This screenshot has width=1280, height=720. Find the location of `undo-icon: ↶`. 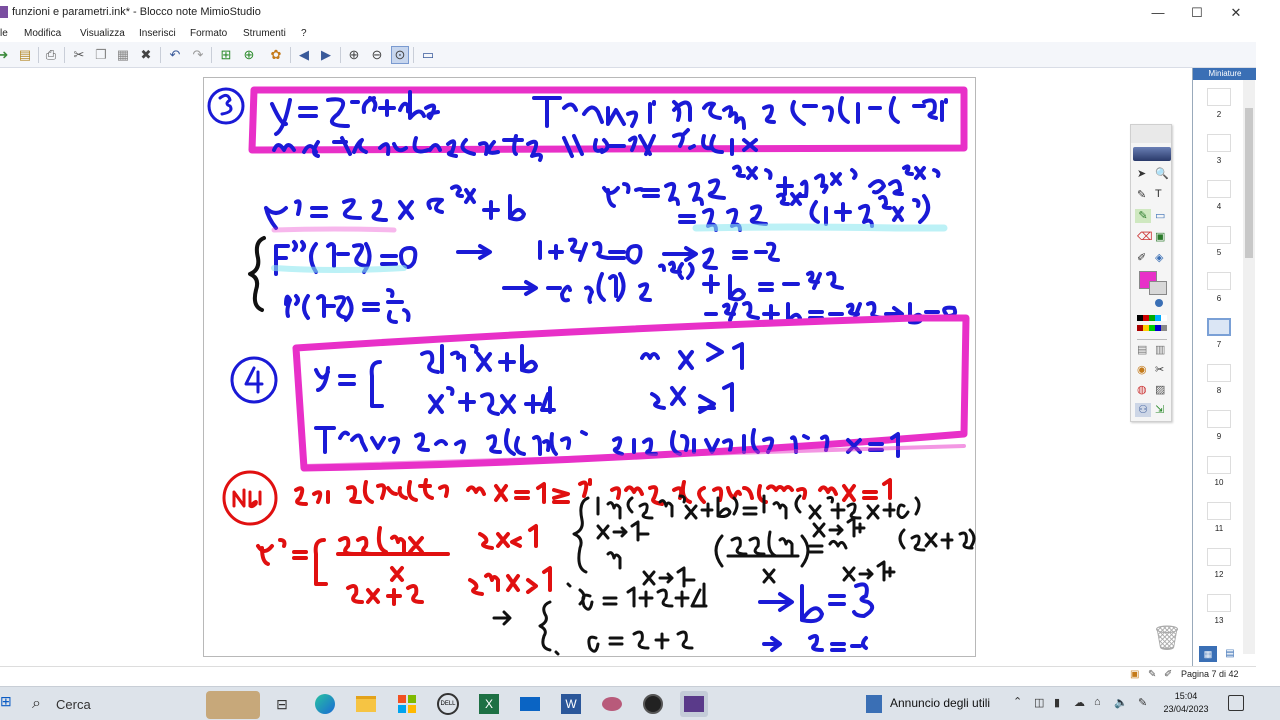

undo-icon: ↶ is located at coordinates (175, 55).